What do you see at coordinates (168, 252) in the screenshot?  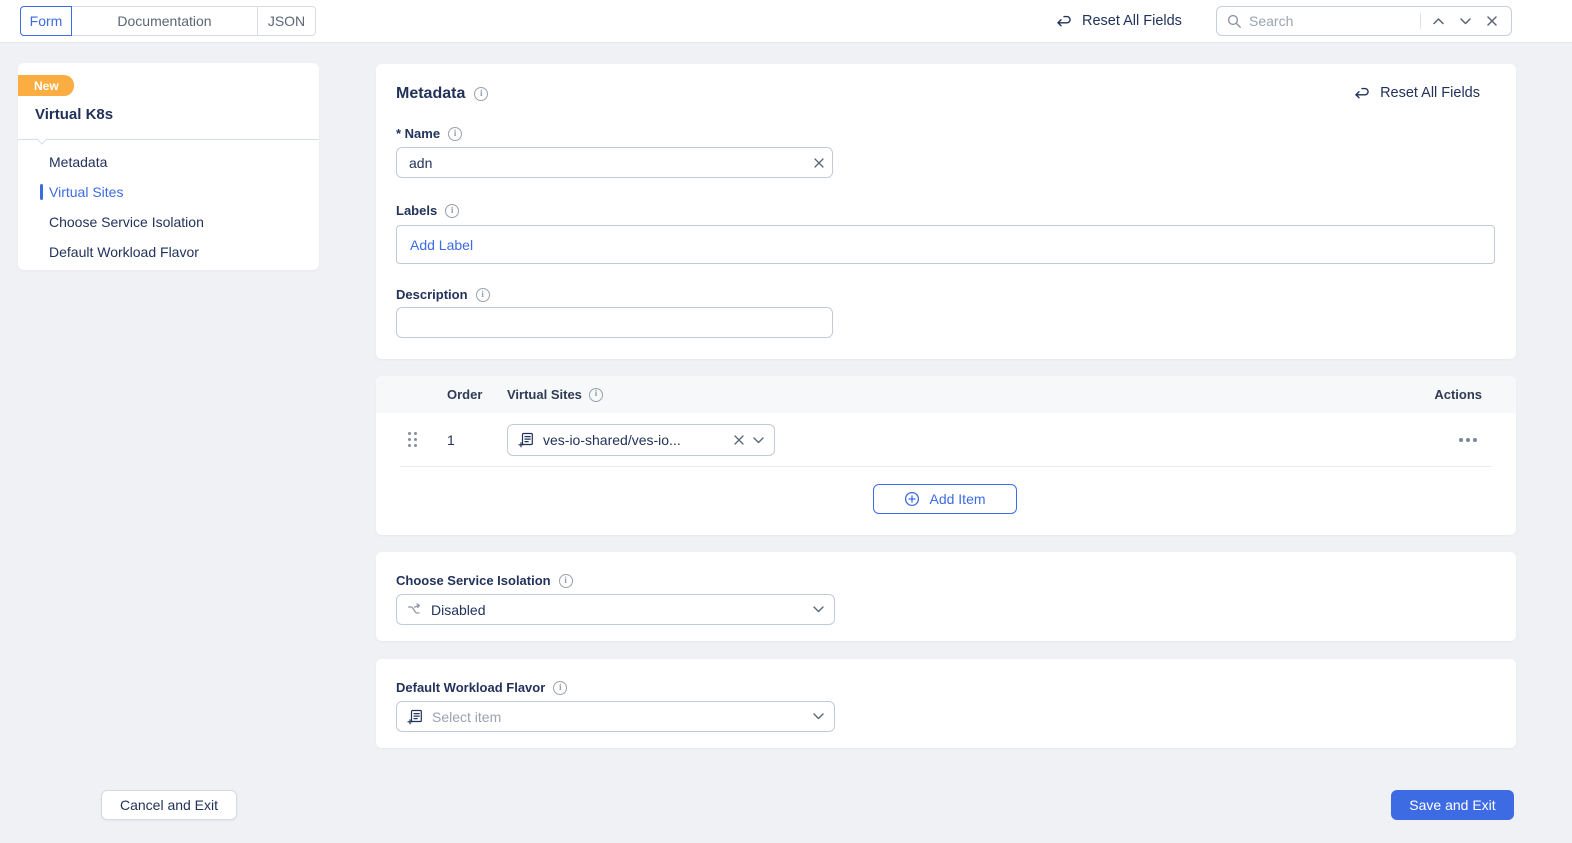 I see `sidebar-item-default-workload-flavor: Default Workload Flavor` at bounding box center [168, 252].